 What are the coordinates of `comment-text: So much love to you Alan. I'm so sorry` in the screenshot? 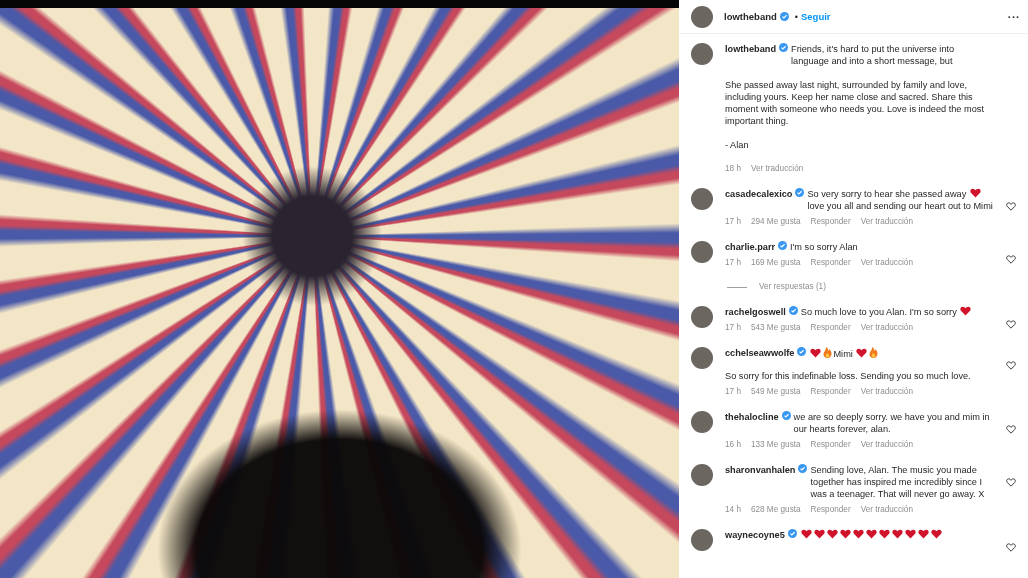 It's located at (878, 312).